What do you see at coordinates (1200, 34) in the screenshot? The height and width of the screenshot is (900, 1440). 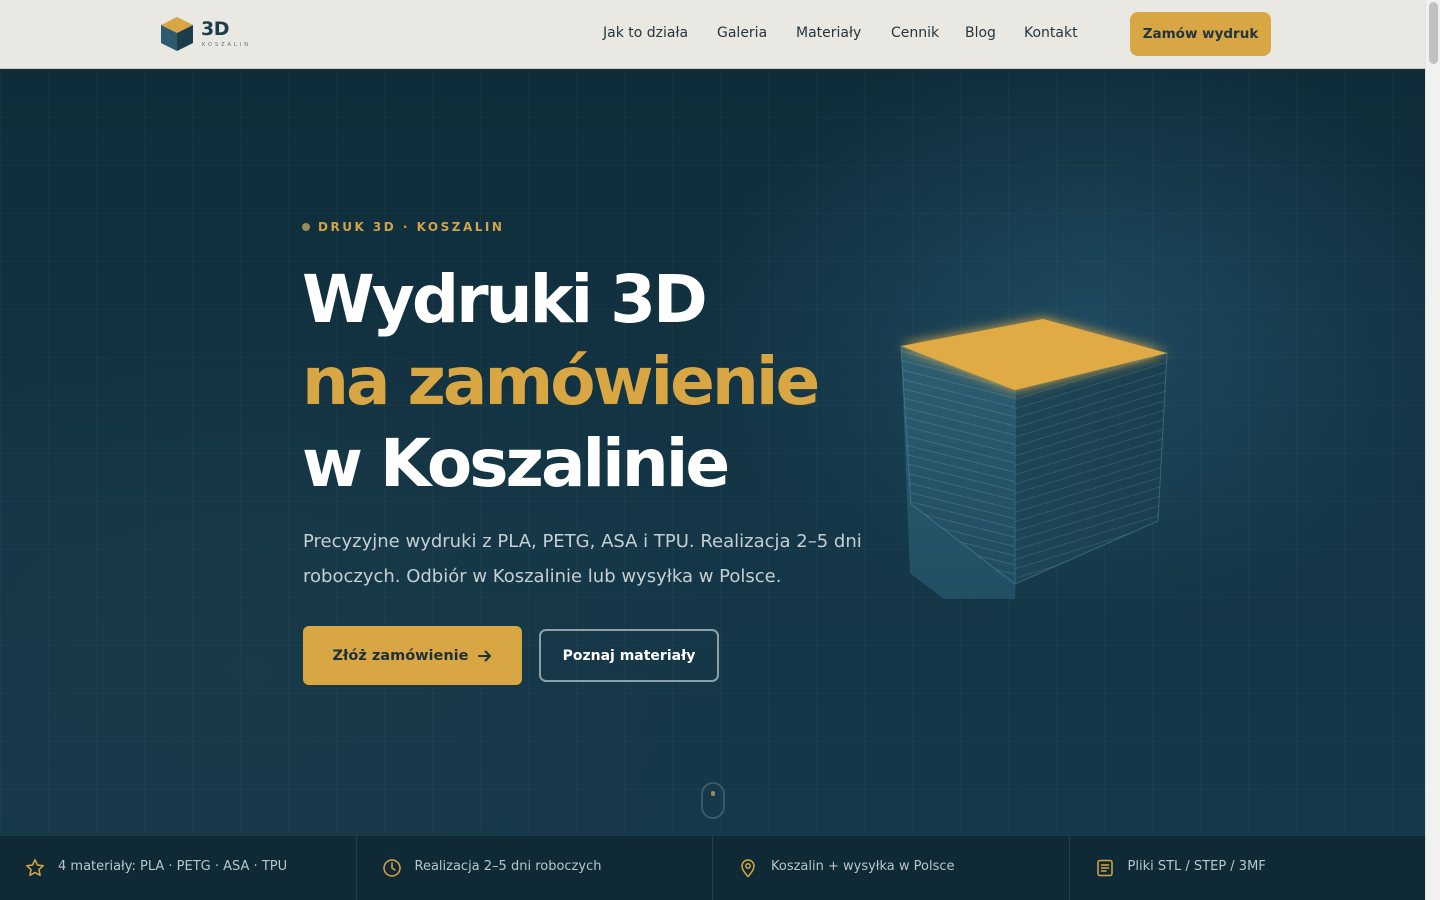 I see `order-print-button: Zamów wydruk` at bounding box center [1200, 34].